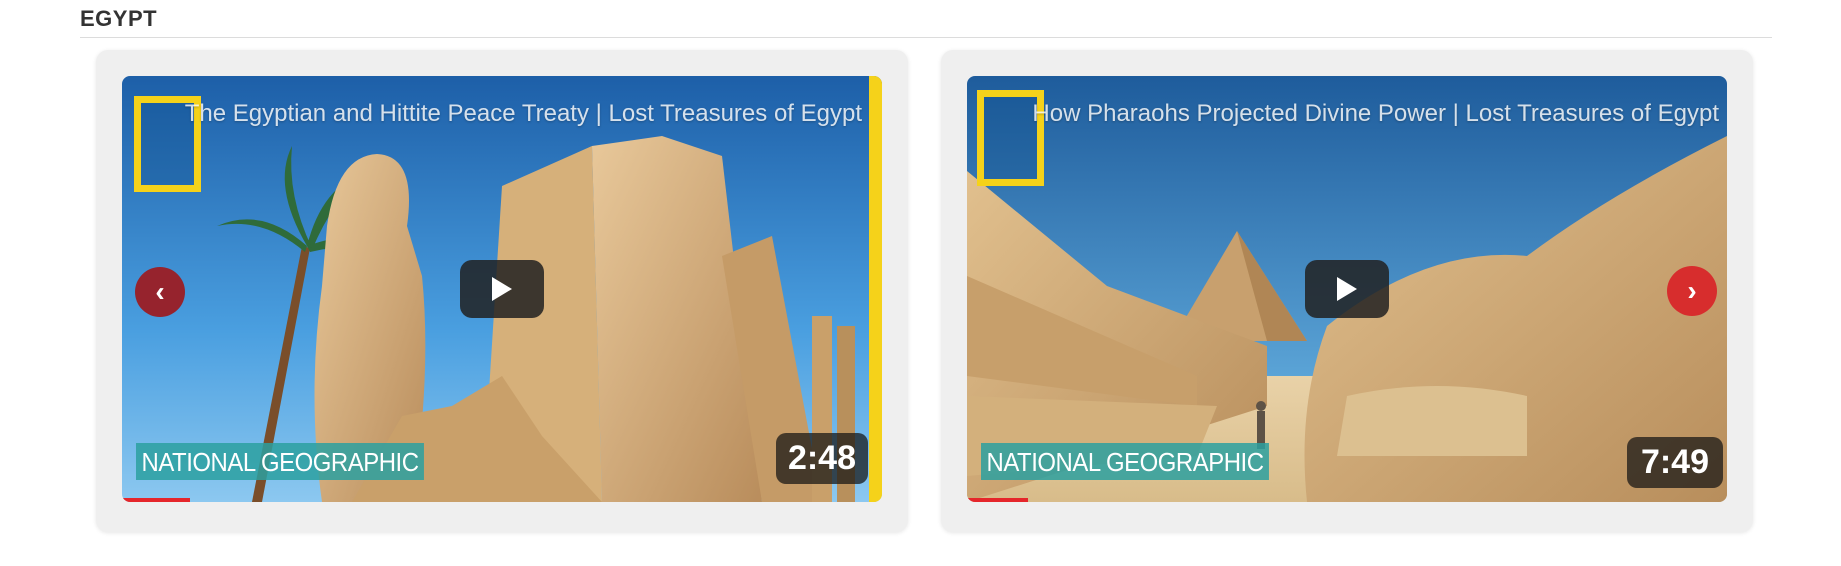 The height and width of the screenshot is (566, 1841). What do you see at coordinates (1692, 291) in the screenshot?
I see `carousel-next-button: ›` at bounding box center [1692, 291].